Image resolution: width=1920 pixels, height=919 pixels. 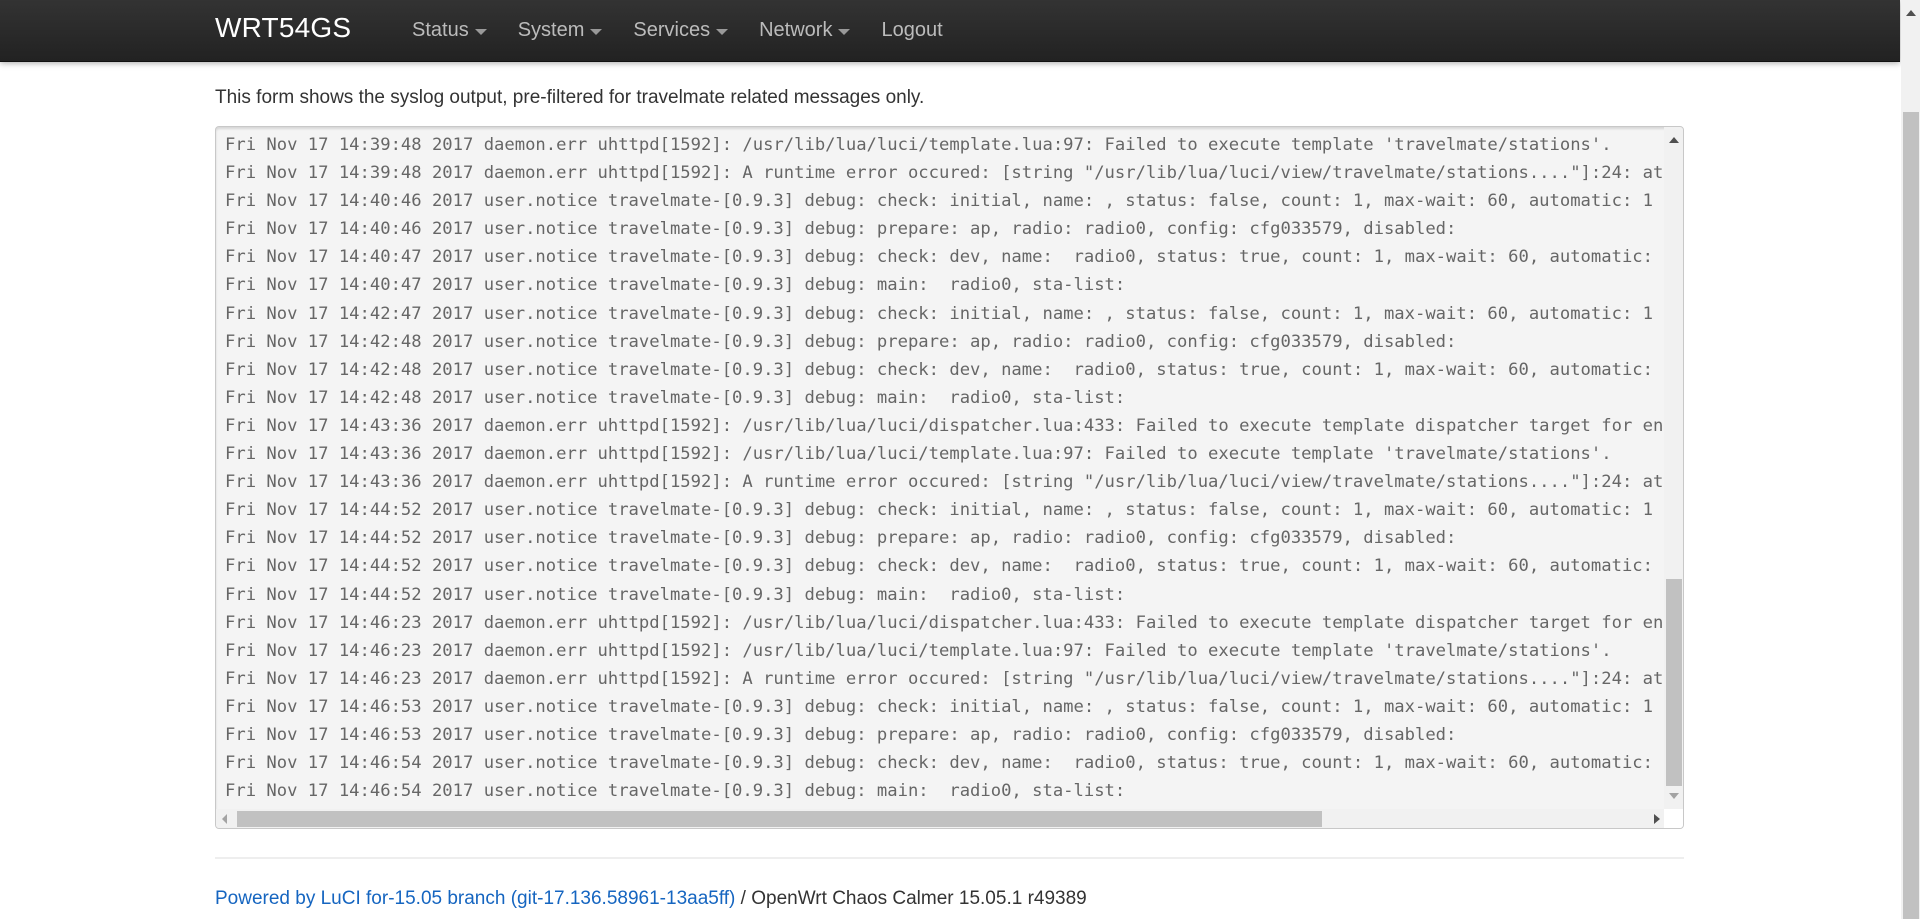 I want to click on vertical-scroll-thumb, so click(x=1674, y=682).